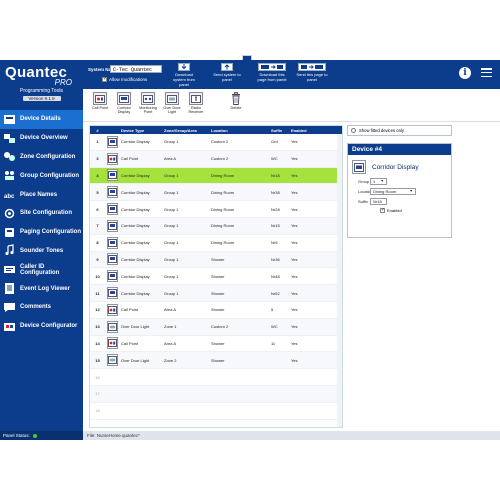 The height and width of the screenshot is (500, 500). I want to click on sidebar-item-label: Event Log Viewer, so click(45, 288).